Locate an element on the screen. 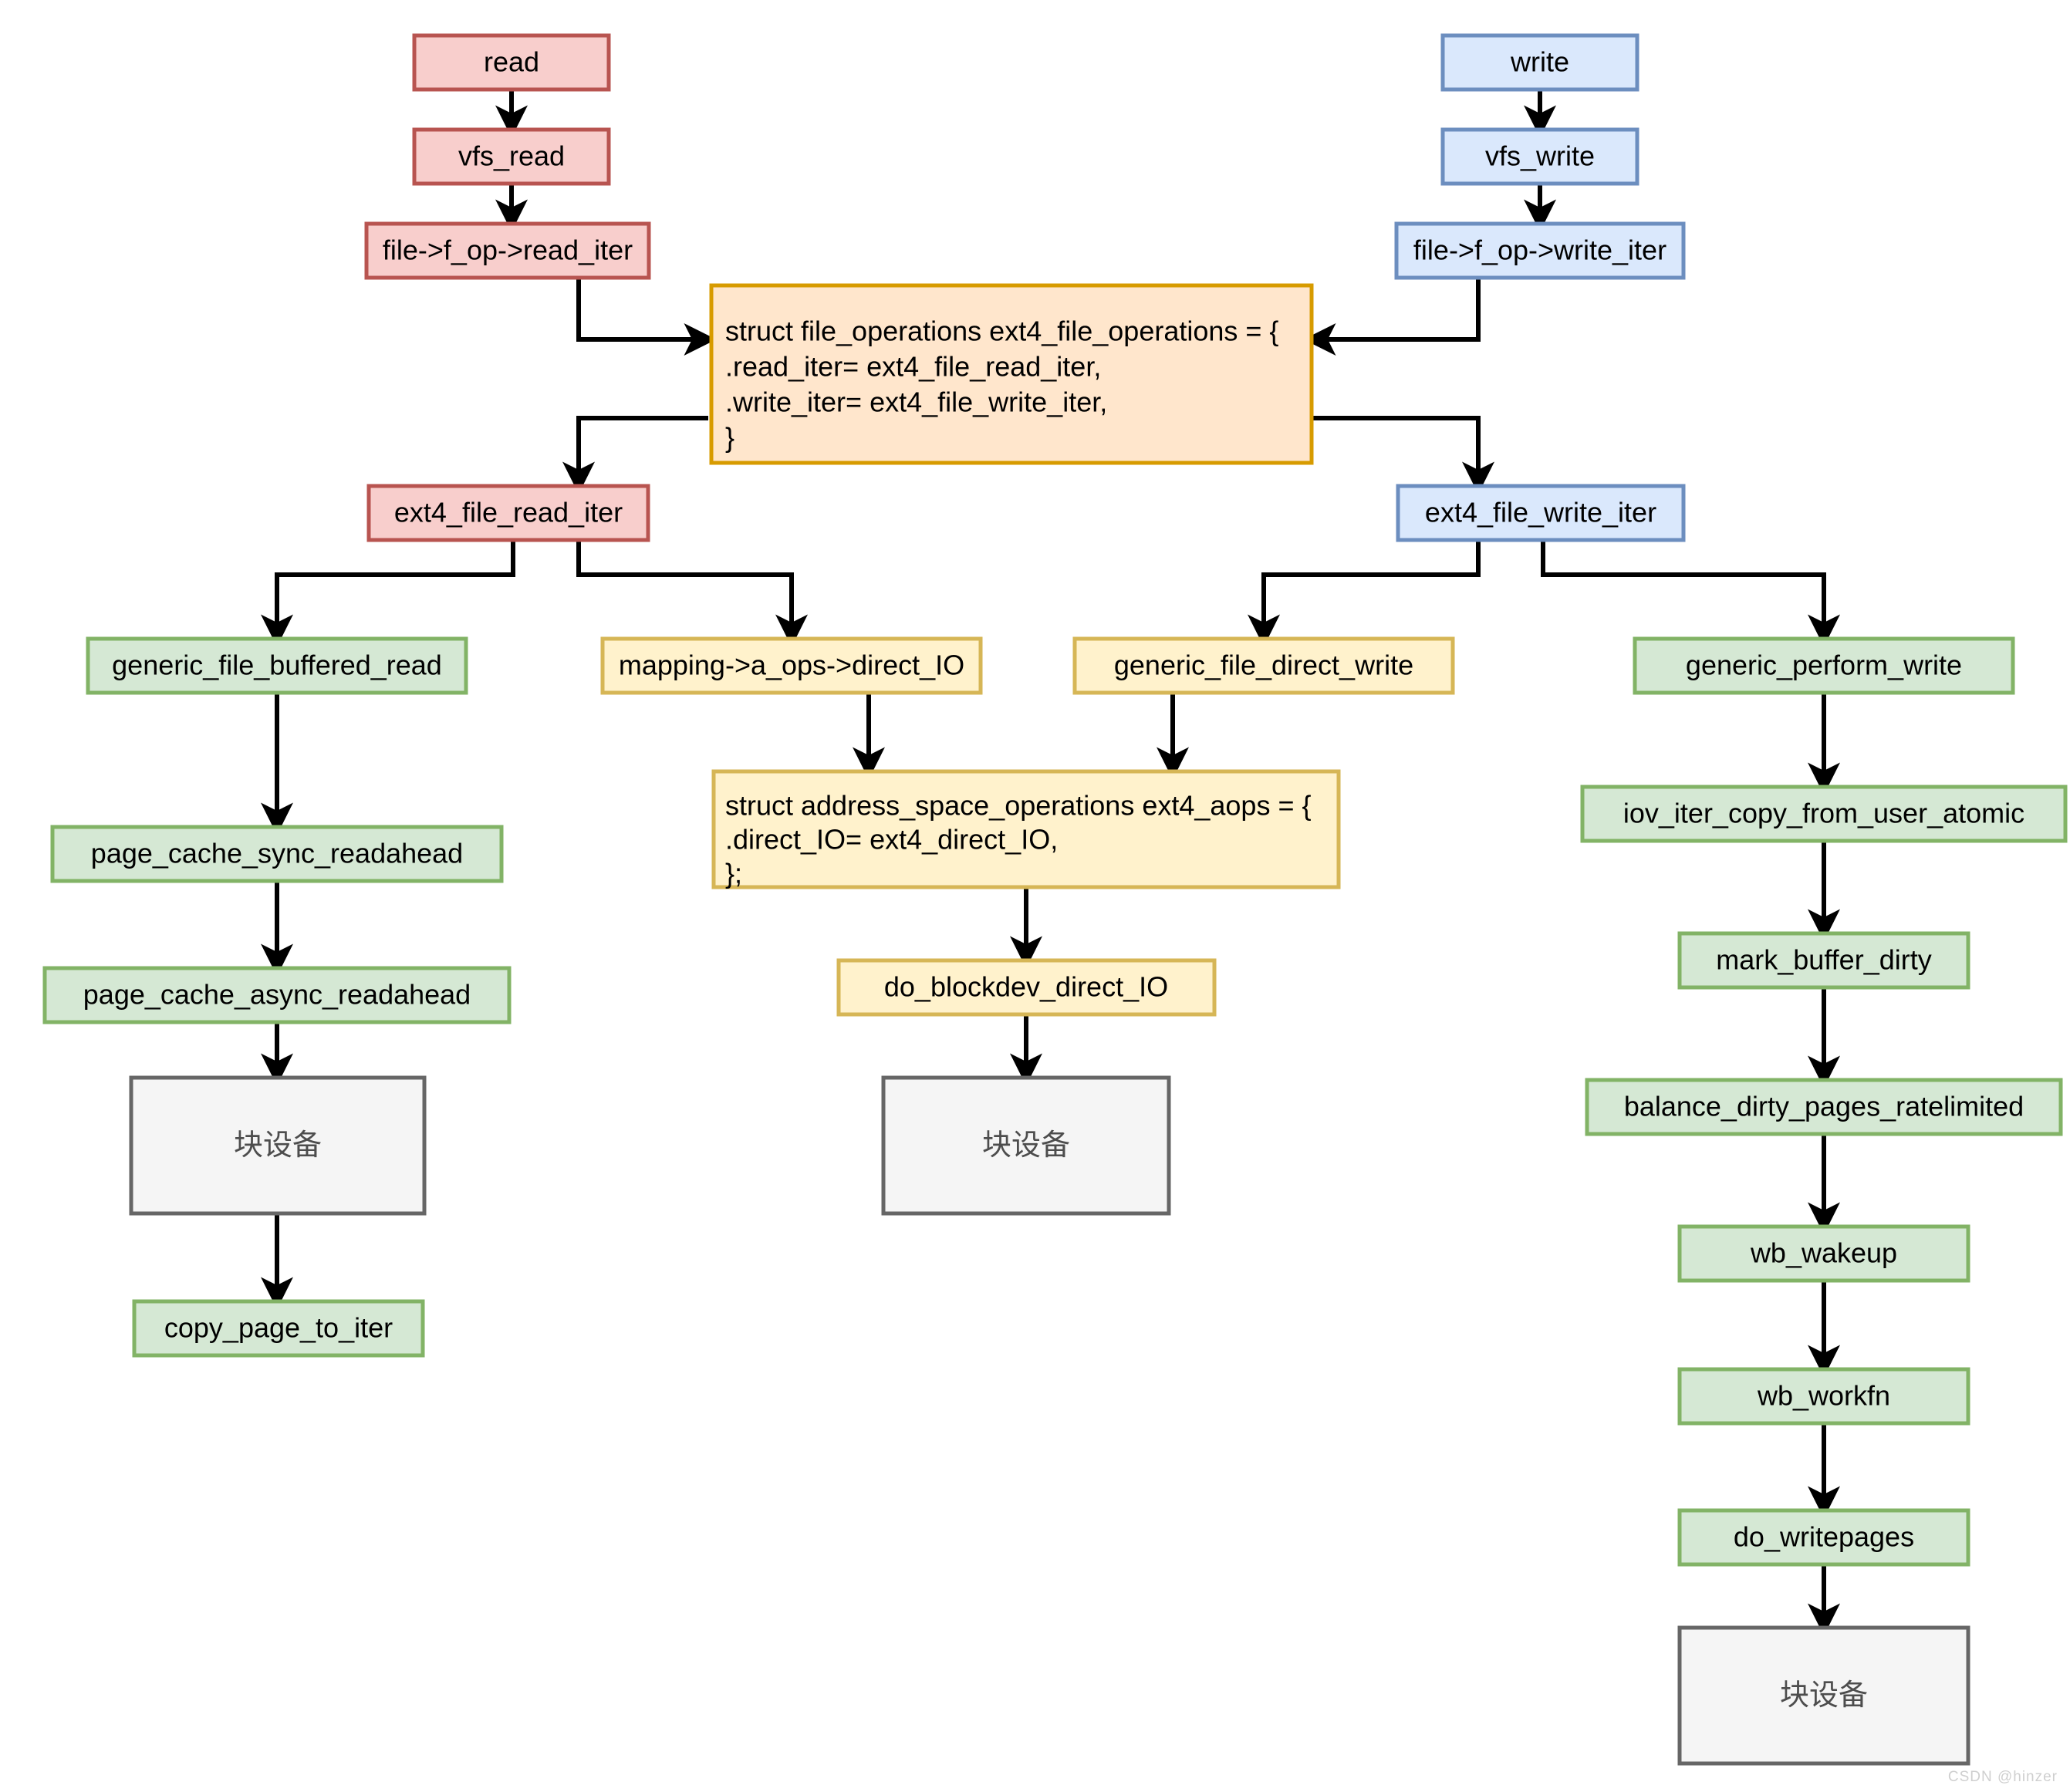 Image resolution: width=2070 pixels, height=1792 pixels. node-iov_iter_copy_from_user_atomic-label: iov_iter_copy_from_user_atomic is located at coordinates (1823, 813).